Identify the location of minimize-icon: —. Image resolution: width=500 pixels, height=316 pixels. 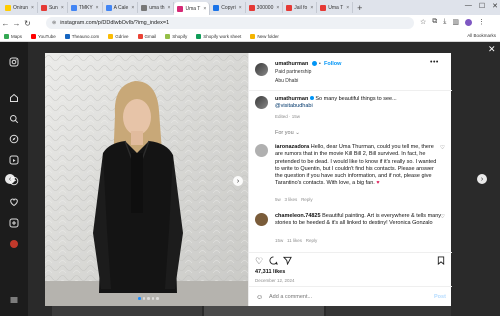
(468, 6).